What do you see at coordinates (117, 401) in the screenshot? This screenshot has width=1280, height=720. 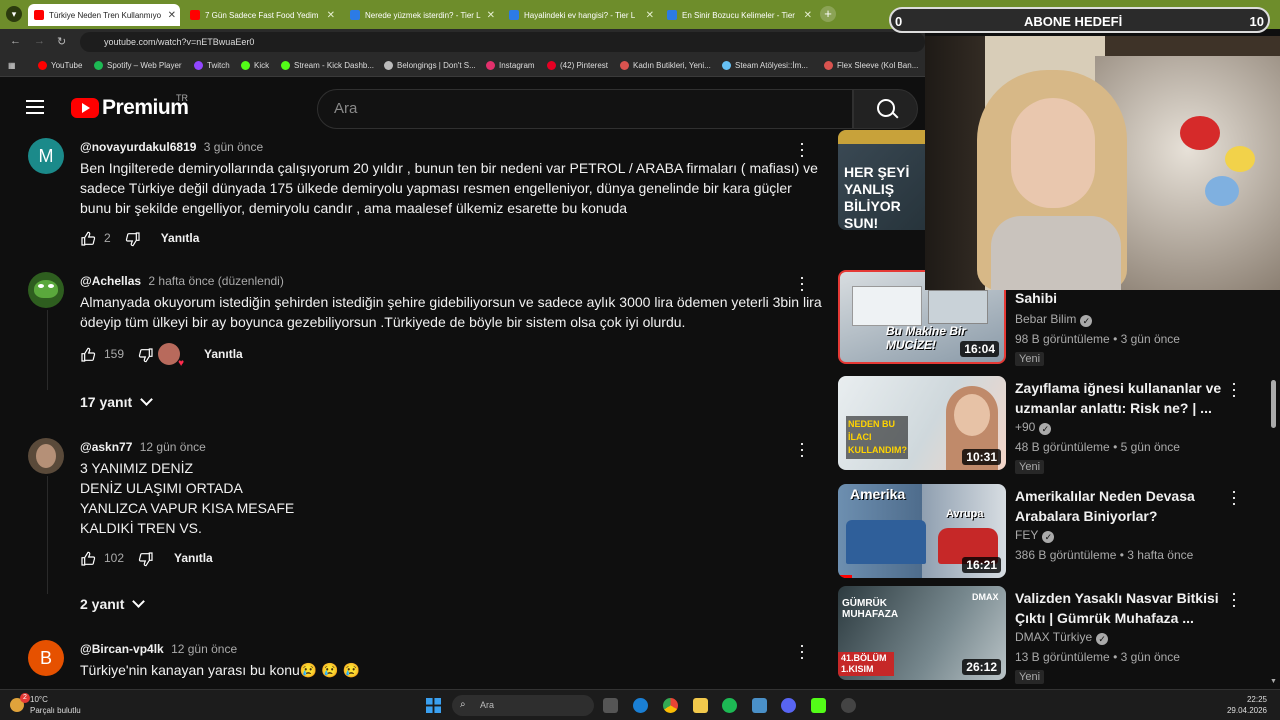 I see `view-replies-button: 17 yanıt` at bounding box center [117, 401].